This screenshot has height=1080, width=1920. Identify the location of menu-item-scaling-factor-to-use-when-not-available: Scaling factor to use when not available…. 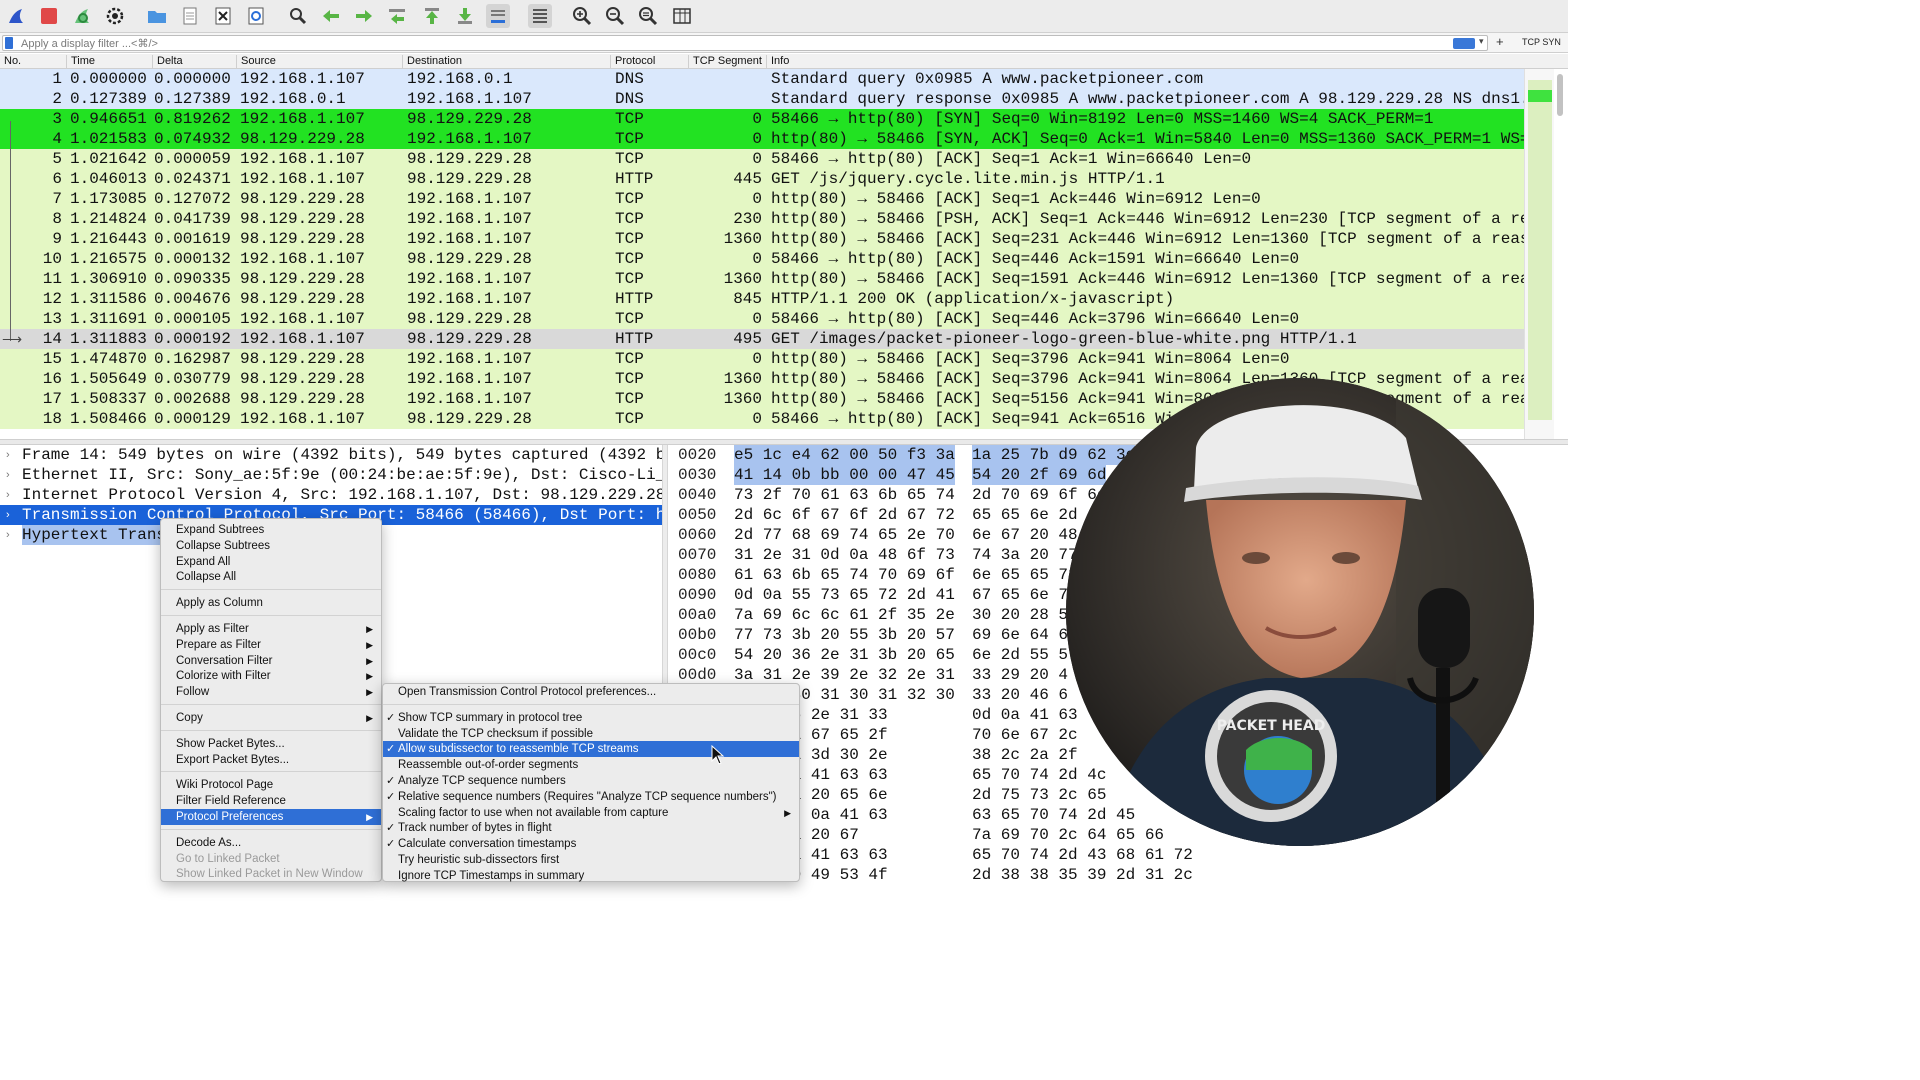
(591, 813).